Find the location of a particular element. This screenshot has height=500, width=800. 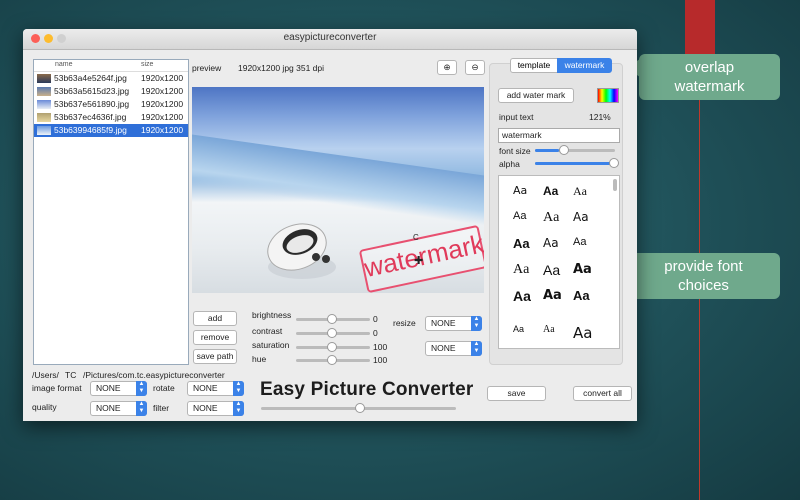

tab-watermark: watermark is located at coordinates (584, 65).